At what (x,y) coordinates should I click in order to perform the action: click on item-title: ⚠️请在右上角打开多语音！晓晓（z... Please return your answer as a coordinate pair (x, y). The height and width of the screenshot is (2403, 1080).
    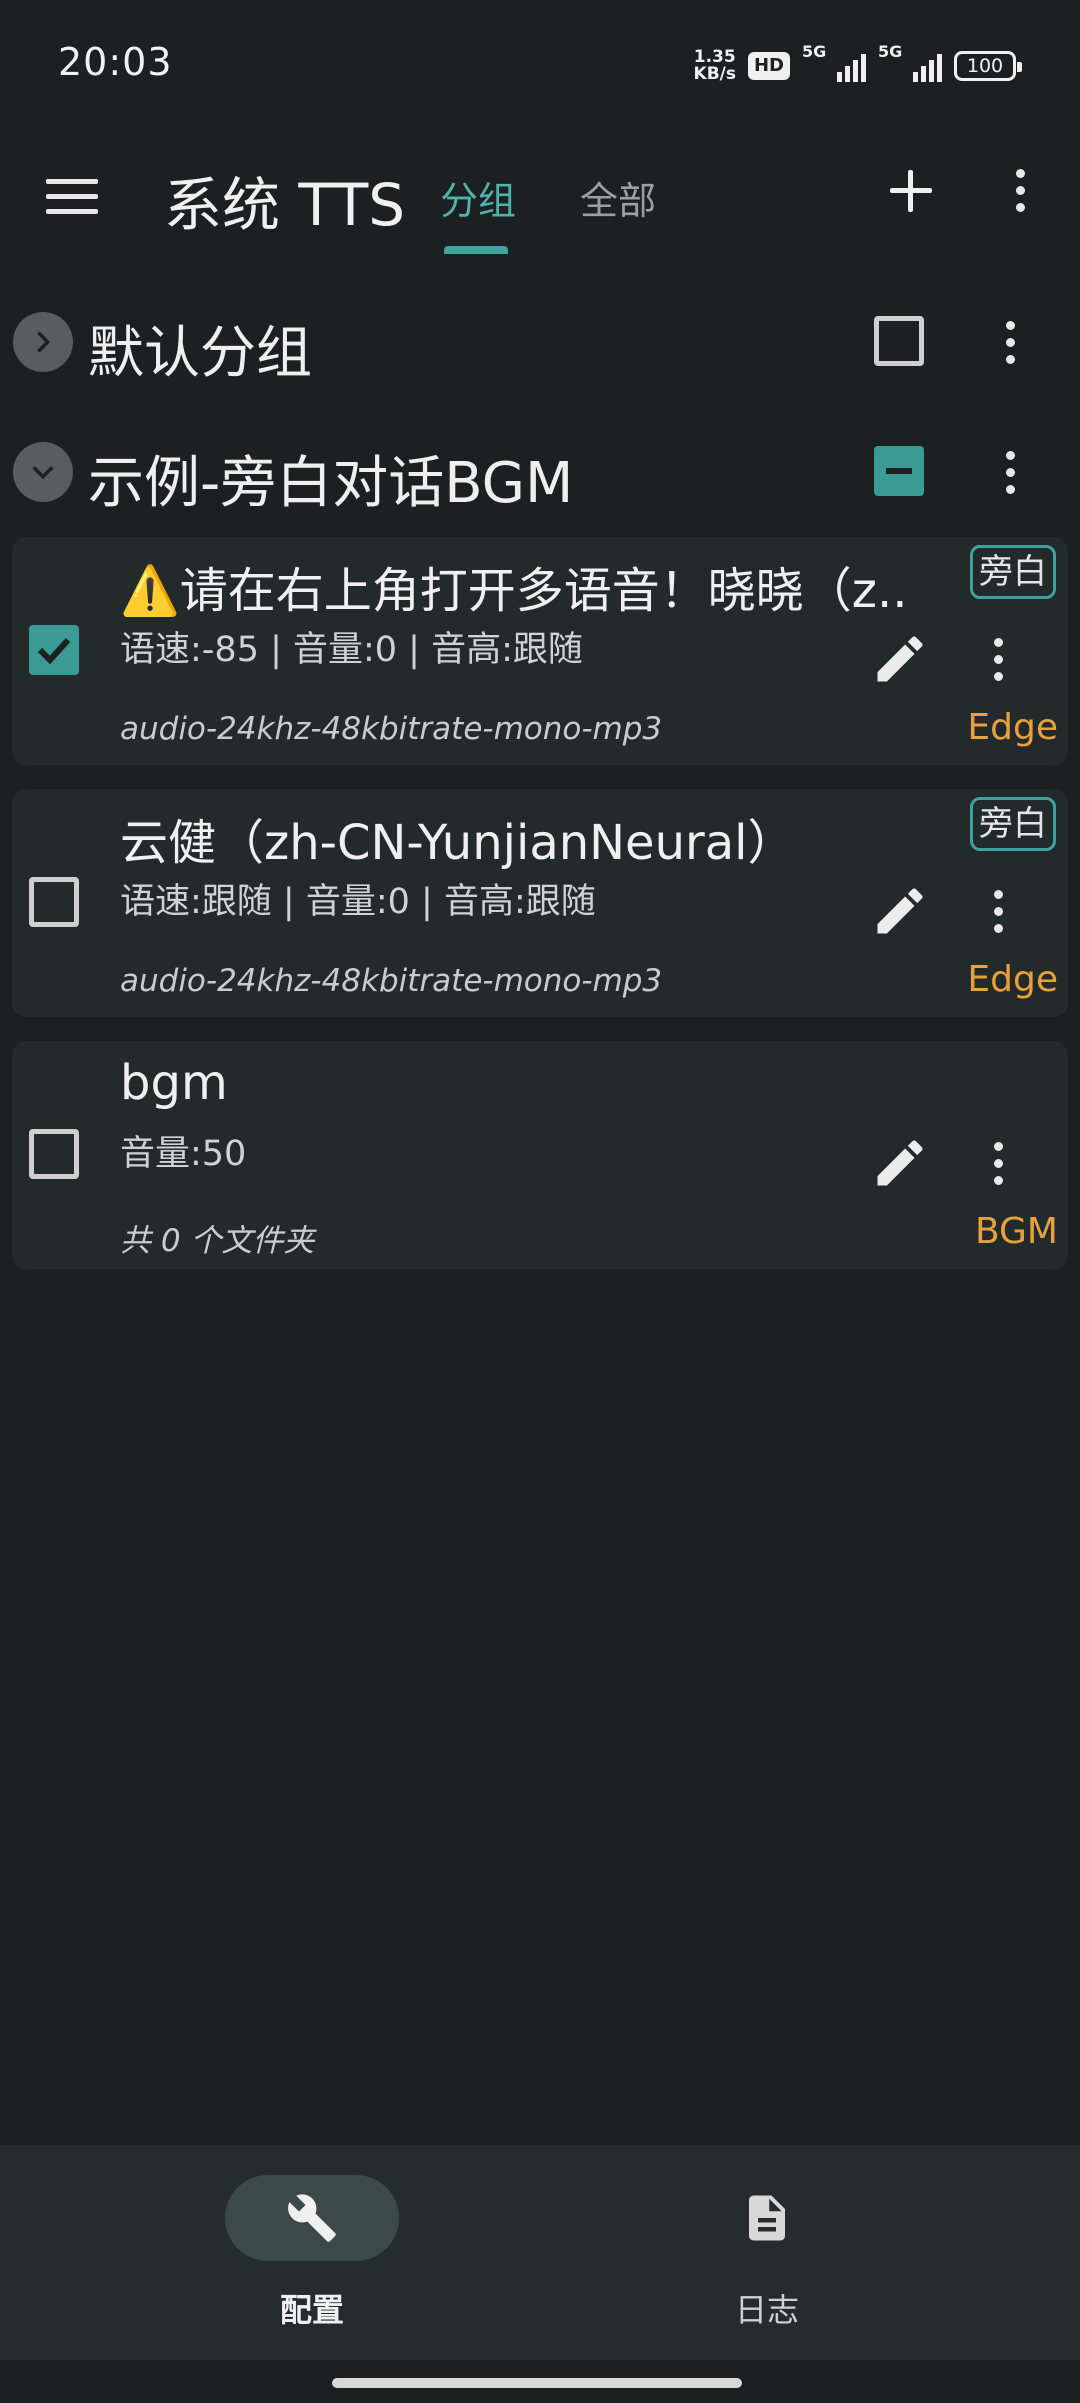
    Looking at the image, I should click on (514, 591).